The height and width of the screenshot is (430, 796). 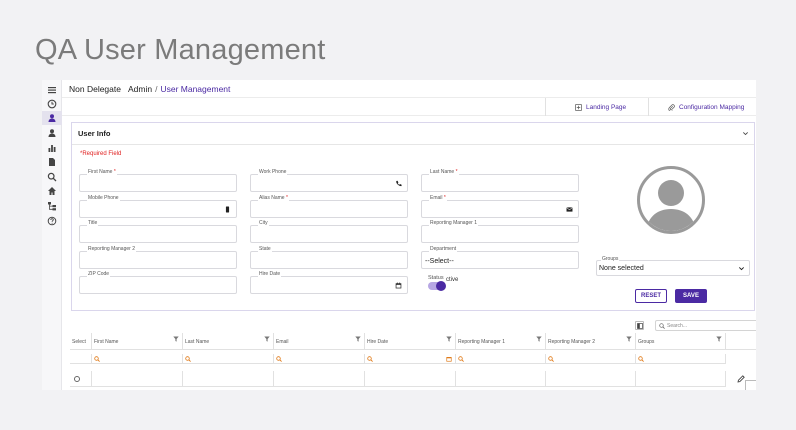 What do you see at coordinates (81, 341) in the screenshot?
I see `column-header-select: Select` at bounding box center [81, 341].